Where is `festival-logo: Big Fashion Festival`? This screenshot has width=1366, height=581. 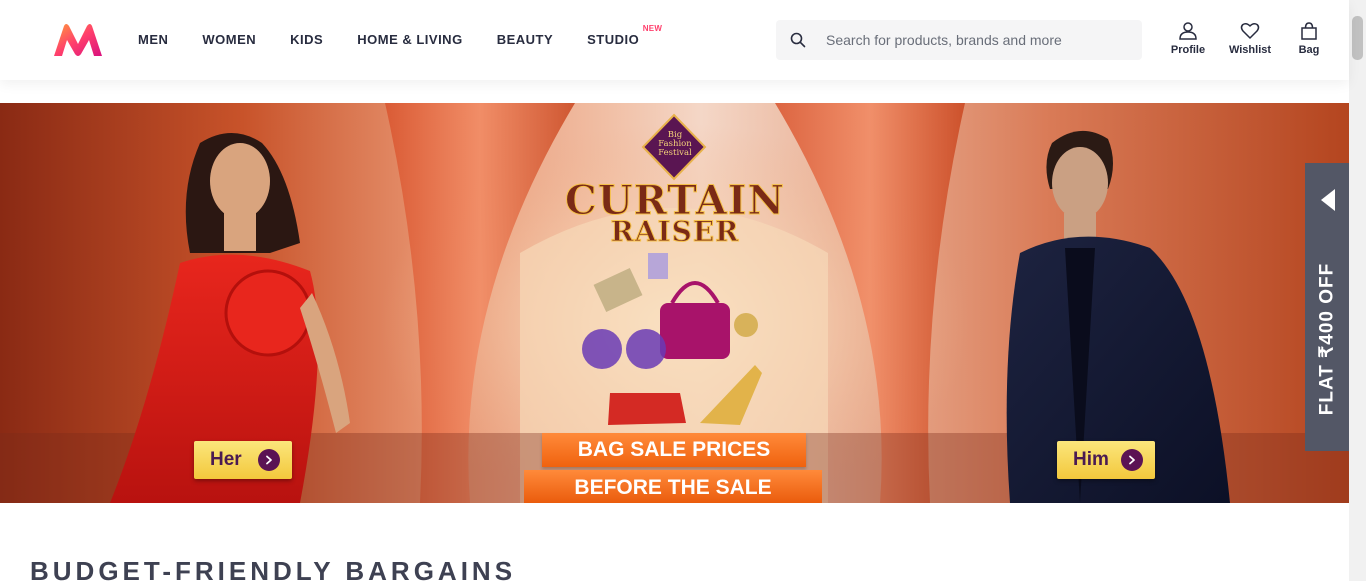
festival-logo: Big Fashion Festival is located at coordinates (675, 144).